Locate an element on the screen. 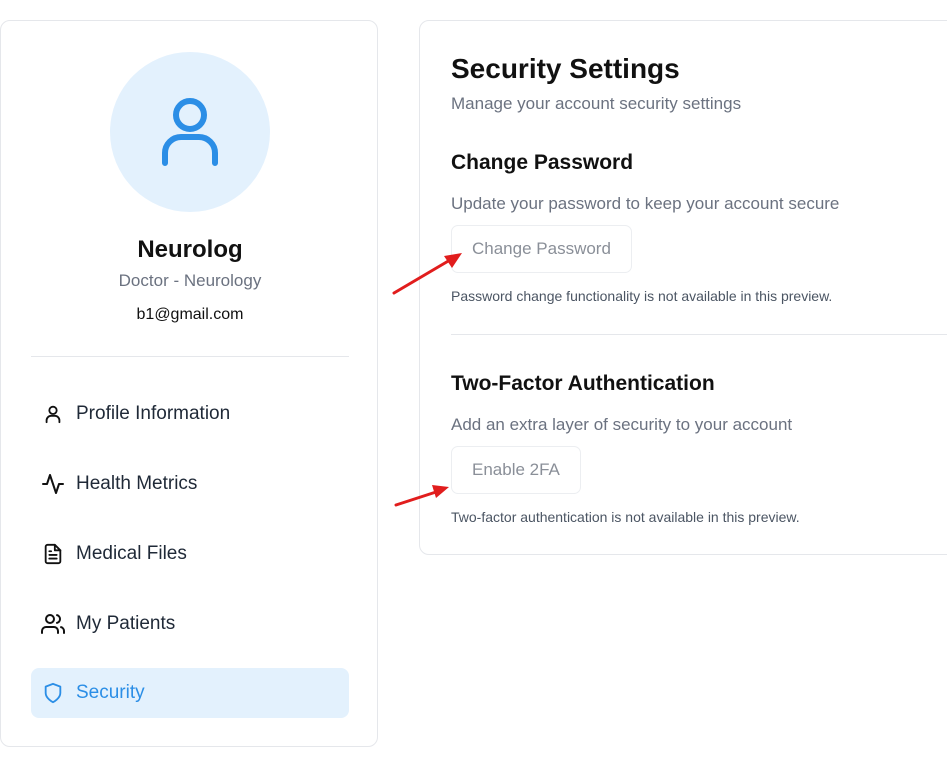  profile-name: Neurolog is located at coordinates (190, 249).